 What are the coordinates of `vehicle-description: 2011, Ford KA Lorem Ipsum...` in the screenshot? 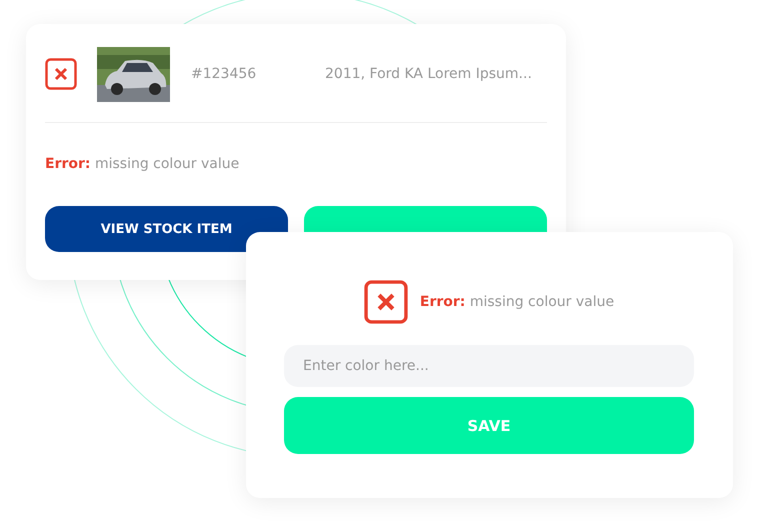 It's located at (428, 74).